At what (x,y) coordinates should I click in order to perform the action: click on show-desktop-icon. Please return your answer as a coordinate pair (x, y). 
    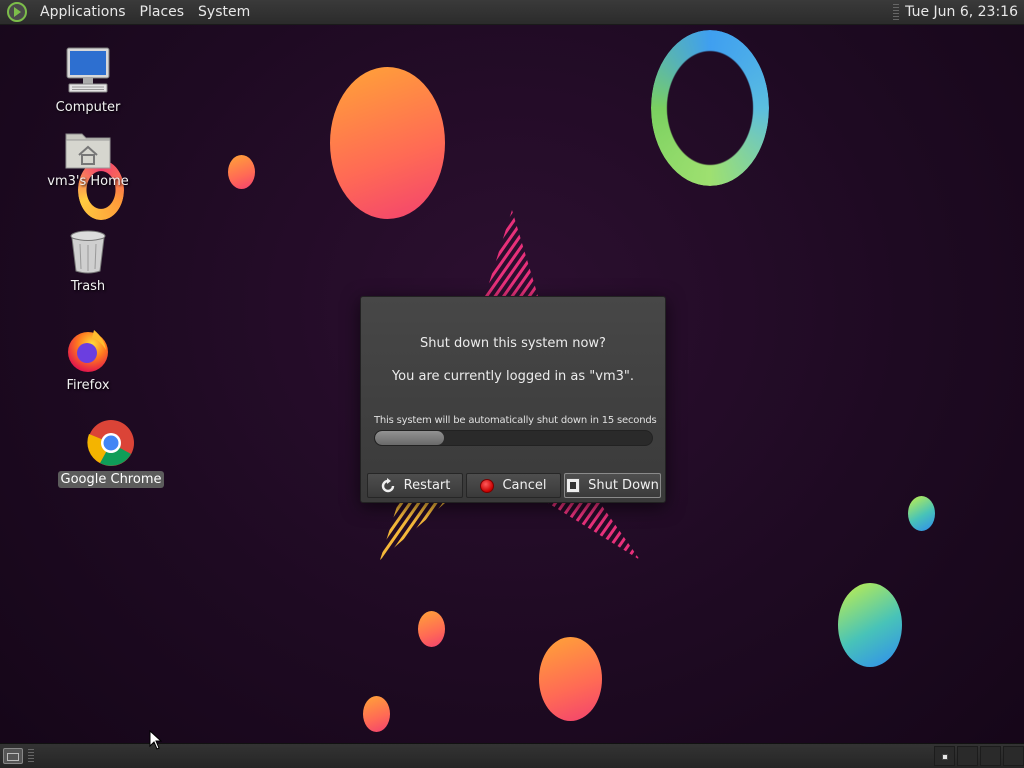
    Looking at the image, I should click on (13, 756).